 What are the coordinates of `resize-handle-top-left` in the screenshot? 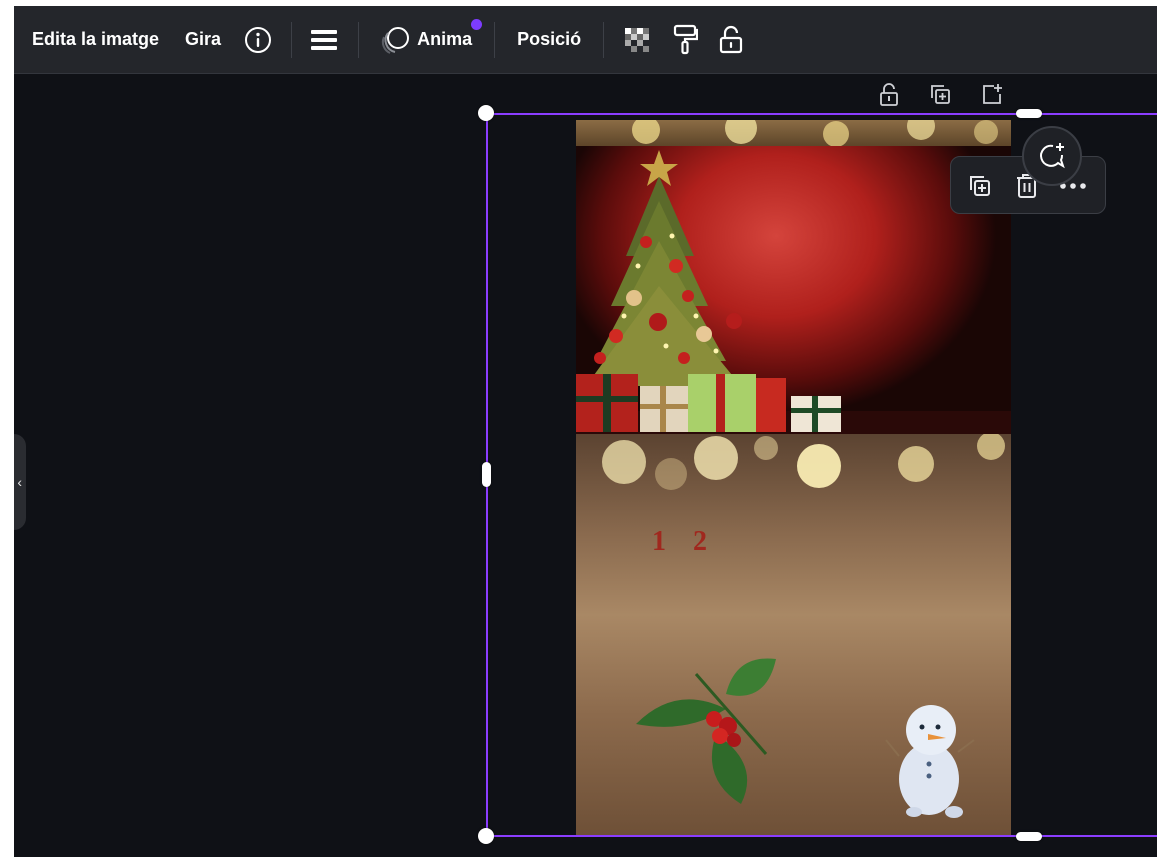 It's located at (486, 113).